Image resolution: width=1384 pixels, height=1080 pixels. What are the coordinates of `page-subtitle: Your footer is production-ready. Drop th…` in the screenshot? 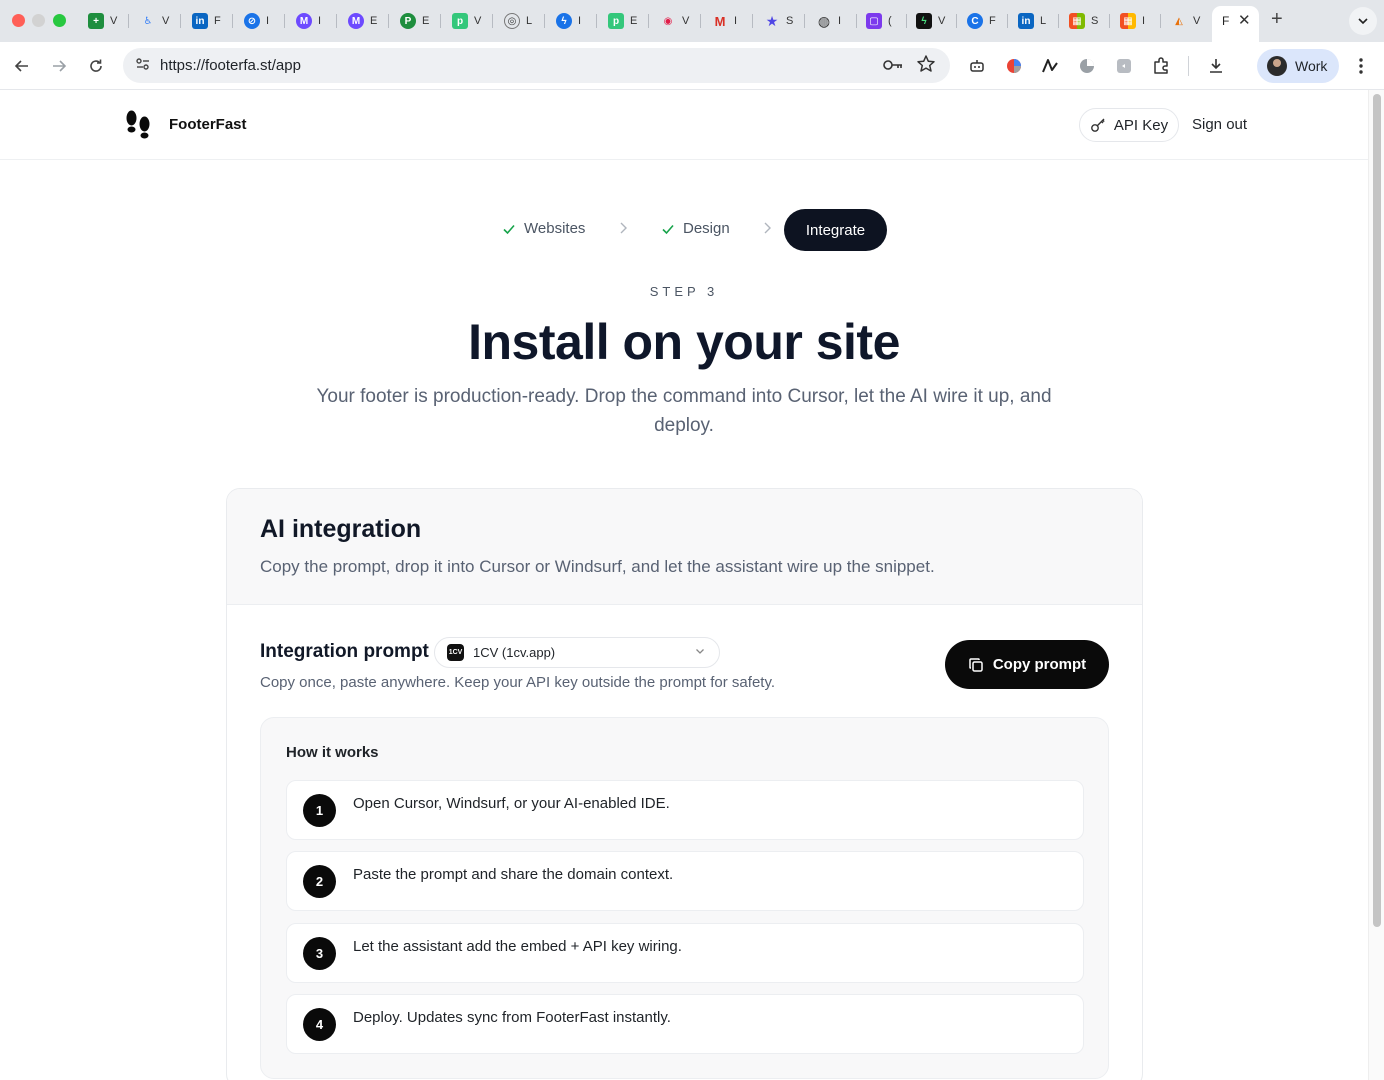 It's located at (684, 411).